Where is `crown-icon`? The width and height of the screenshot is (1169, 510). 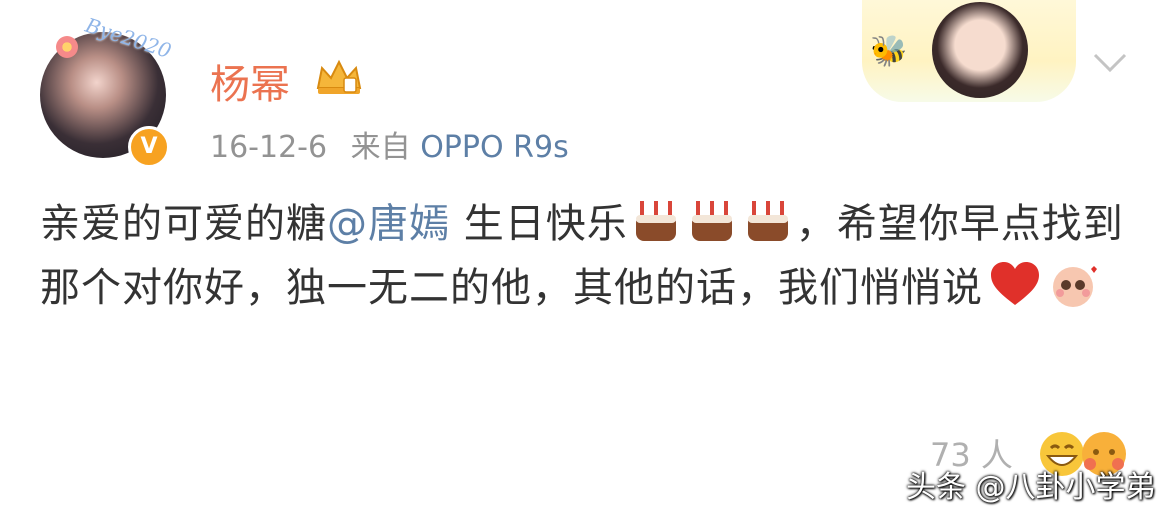 crown-icon is located at coordinates (339, 76).